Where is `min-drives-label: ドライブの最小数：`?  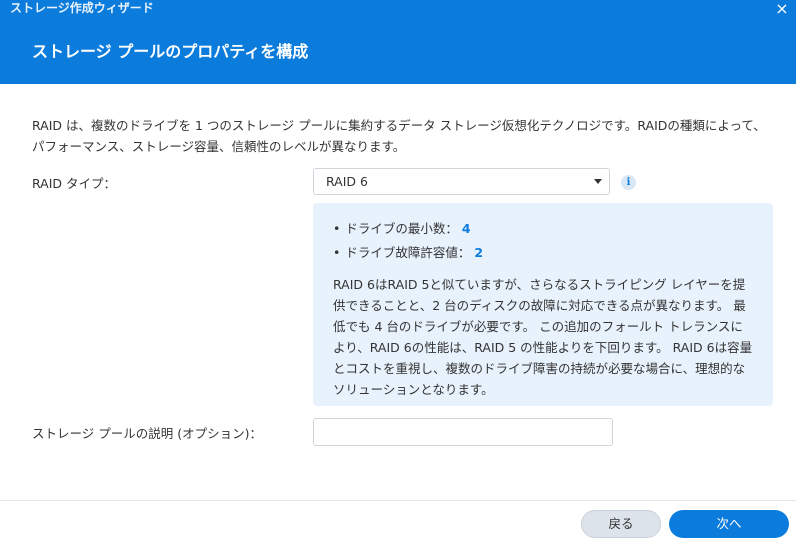 min-drives-label: ドライブの最小数： is located at coordinates (401, 228).